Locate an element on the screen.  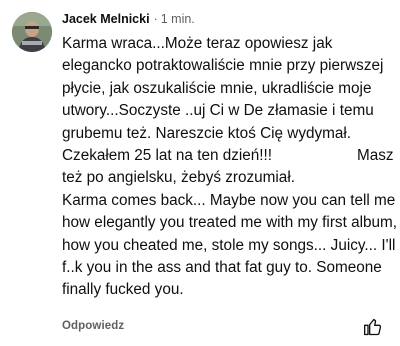
comment-header: Jacek Melnicki · 1 min. is located at coordinates (128, 19).